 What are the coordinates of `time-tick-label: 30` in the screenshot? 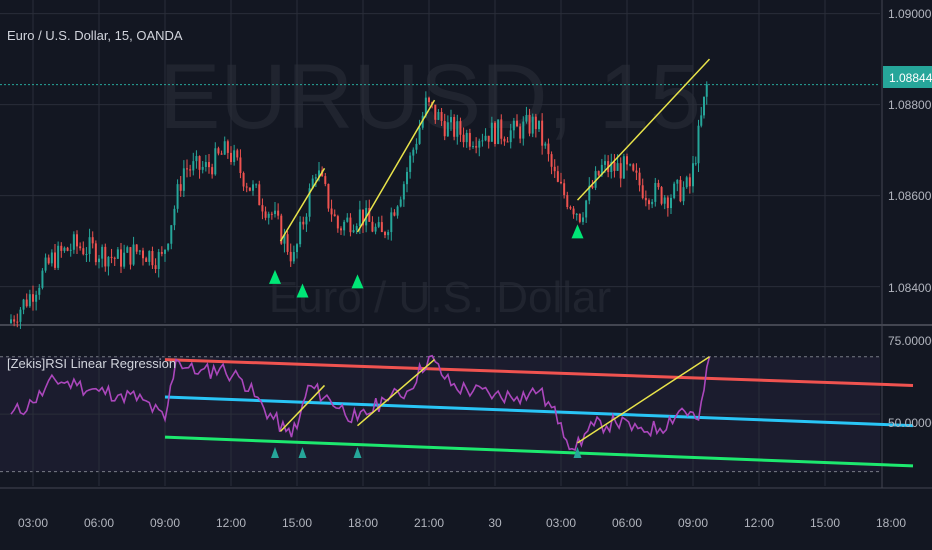 It's located at (495, 523).